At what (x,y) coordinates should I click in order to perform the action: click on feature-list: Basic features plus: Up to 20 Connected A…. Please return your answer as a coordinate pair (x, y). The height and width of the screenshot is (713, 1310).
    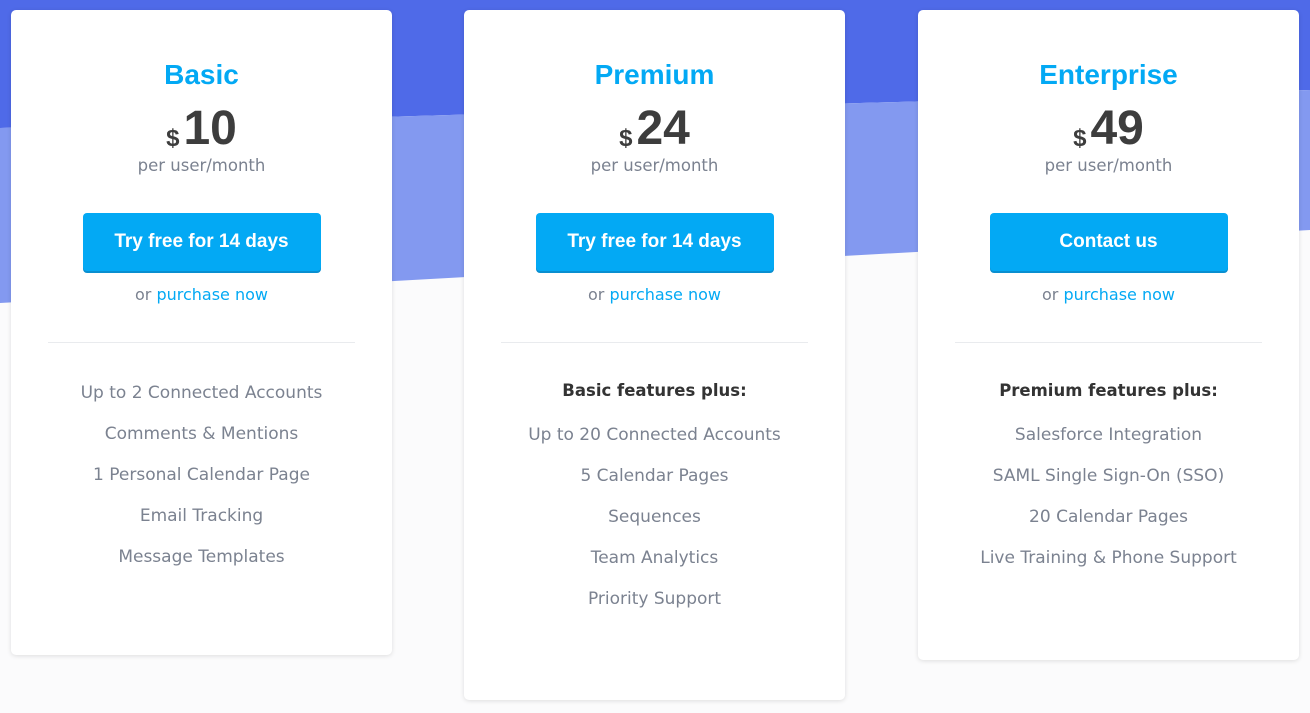
    Looking at the image, I should click on (654, 504).